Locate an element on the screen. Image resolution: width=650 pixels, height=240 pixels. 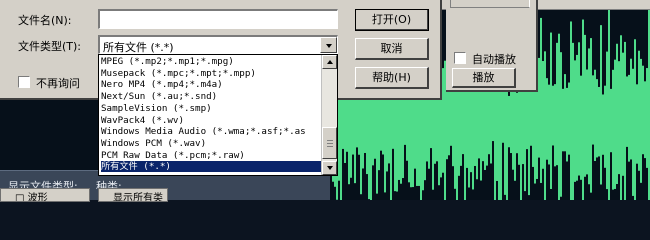
dropdown-option: 所有文件 (*.*) is located at coordinates (212, 167).